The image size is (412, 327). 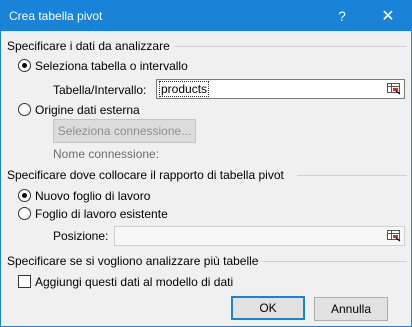 I want to click on title-bar: Crea tabella pivot ? ✕, so click(x=206, y=16).